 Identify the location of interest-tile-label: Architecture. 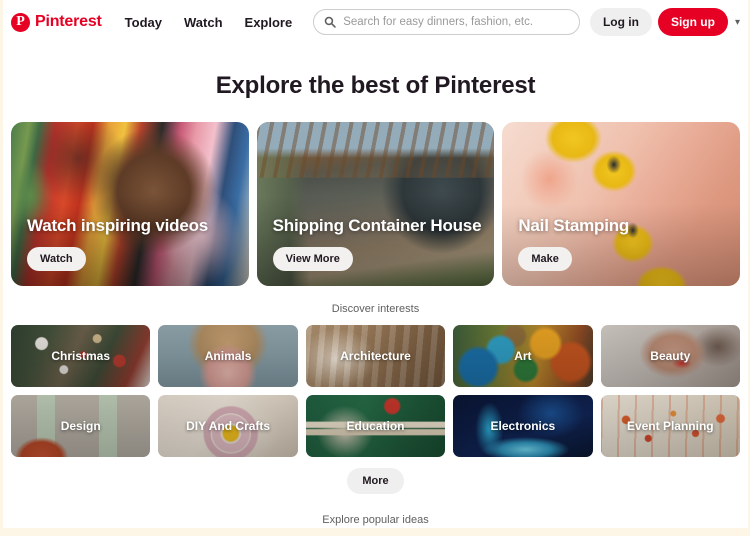
(375, 356).